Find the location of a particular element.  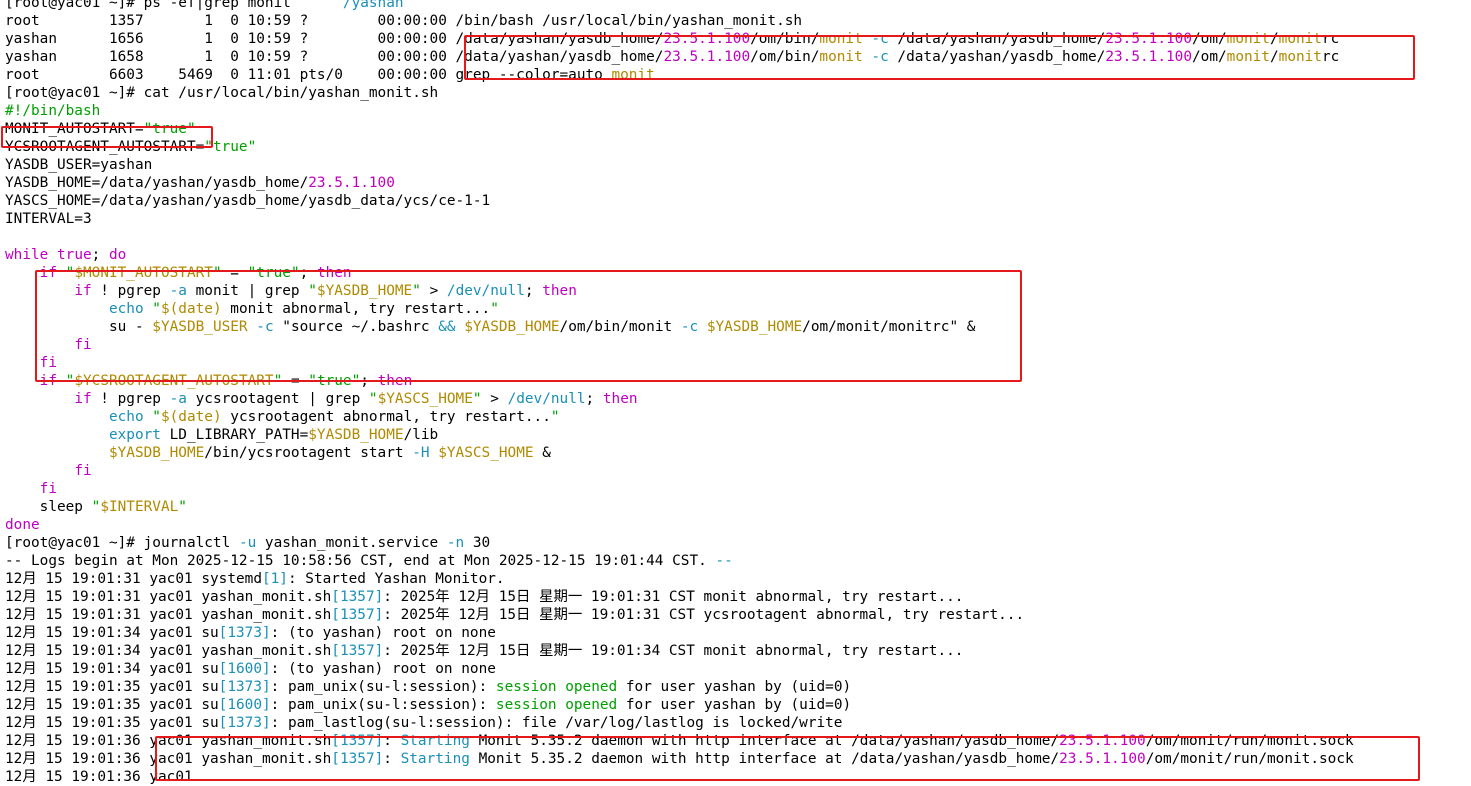

terminal-text: /om/ is located at coordinates (1209, 57).